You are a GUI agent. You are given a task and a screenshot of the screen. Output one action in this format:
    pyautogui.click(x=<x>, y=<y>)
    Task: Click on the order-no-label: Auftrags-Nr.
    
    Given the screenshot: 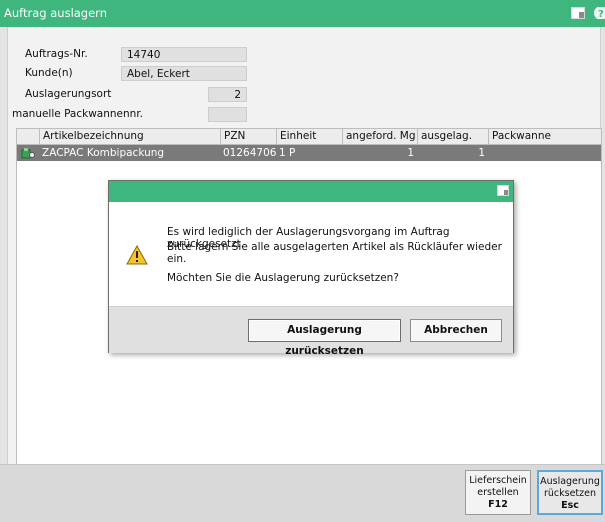 What is the action you would take?
    pyautogui.click(x=56, y=54)
    